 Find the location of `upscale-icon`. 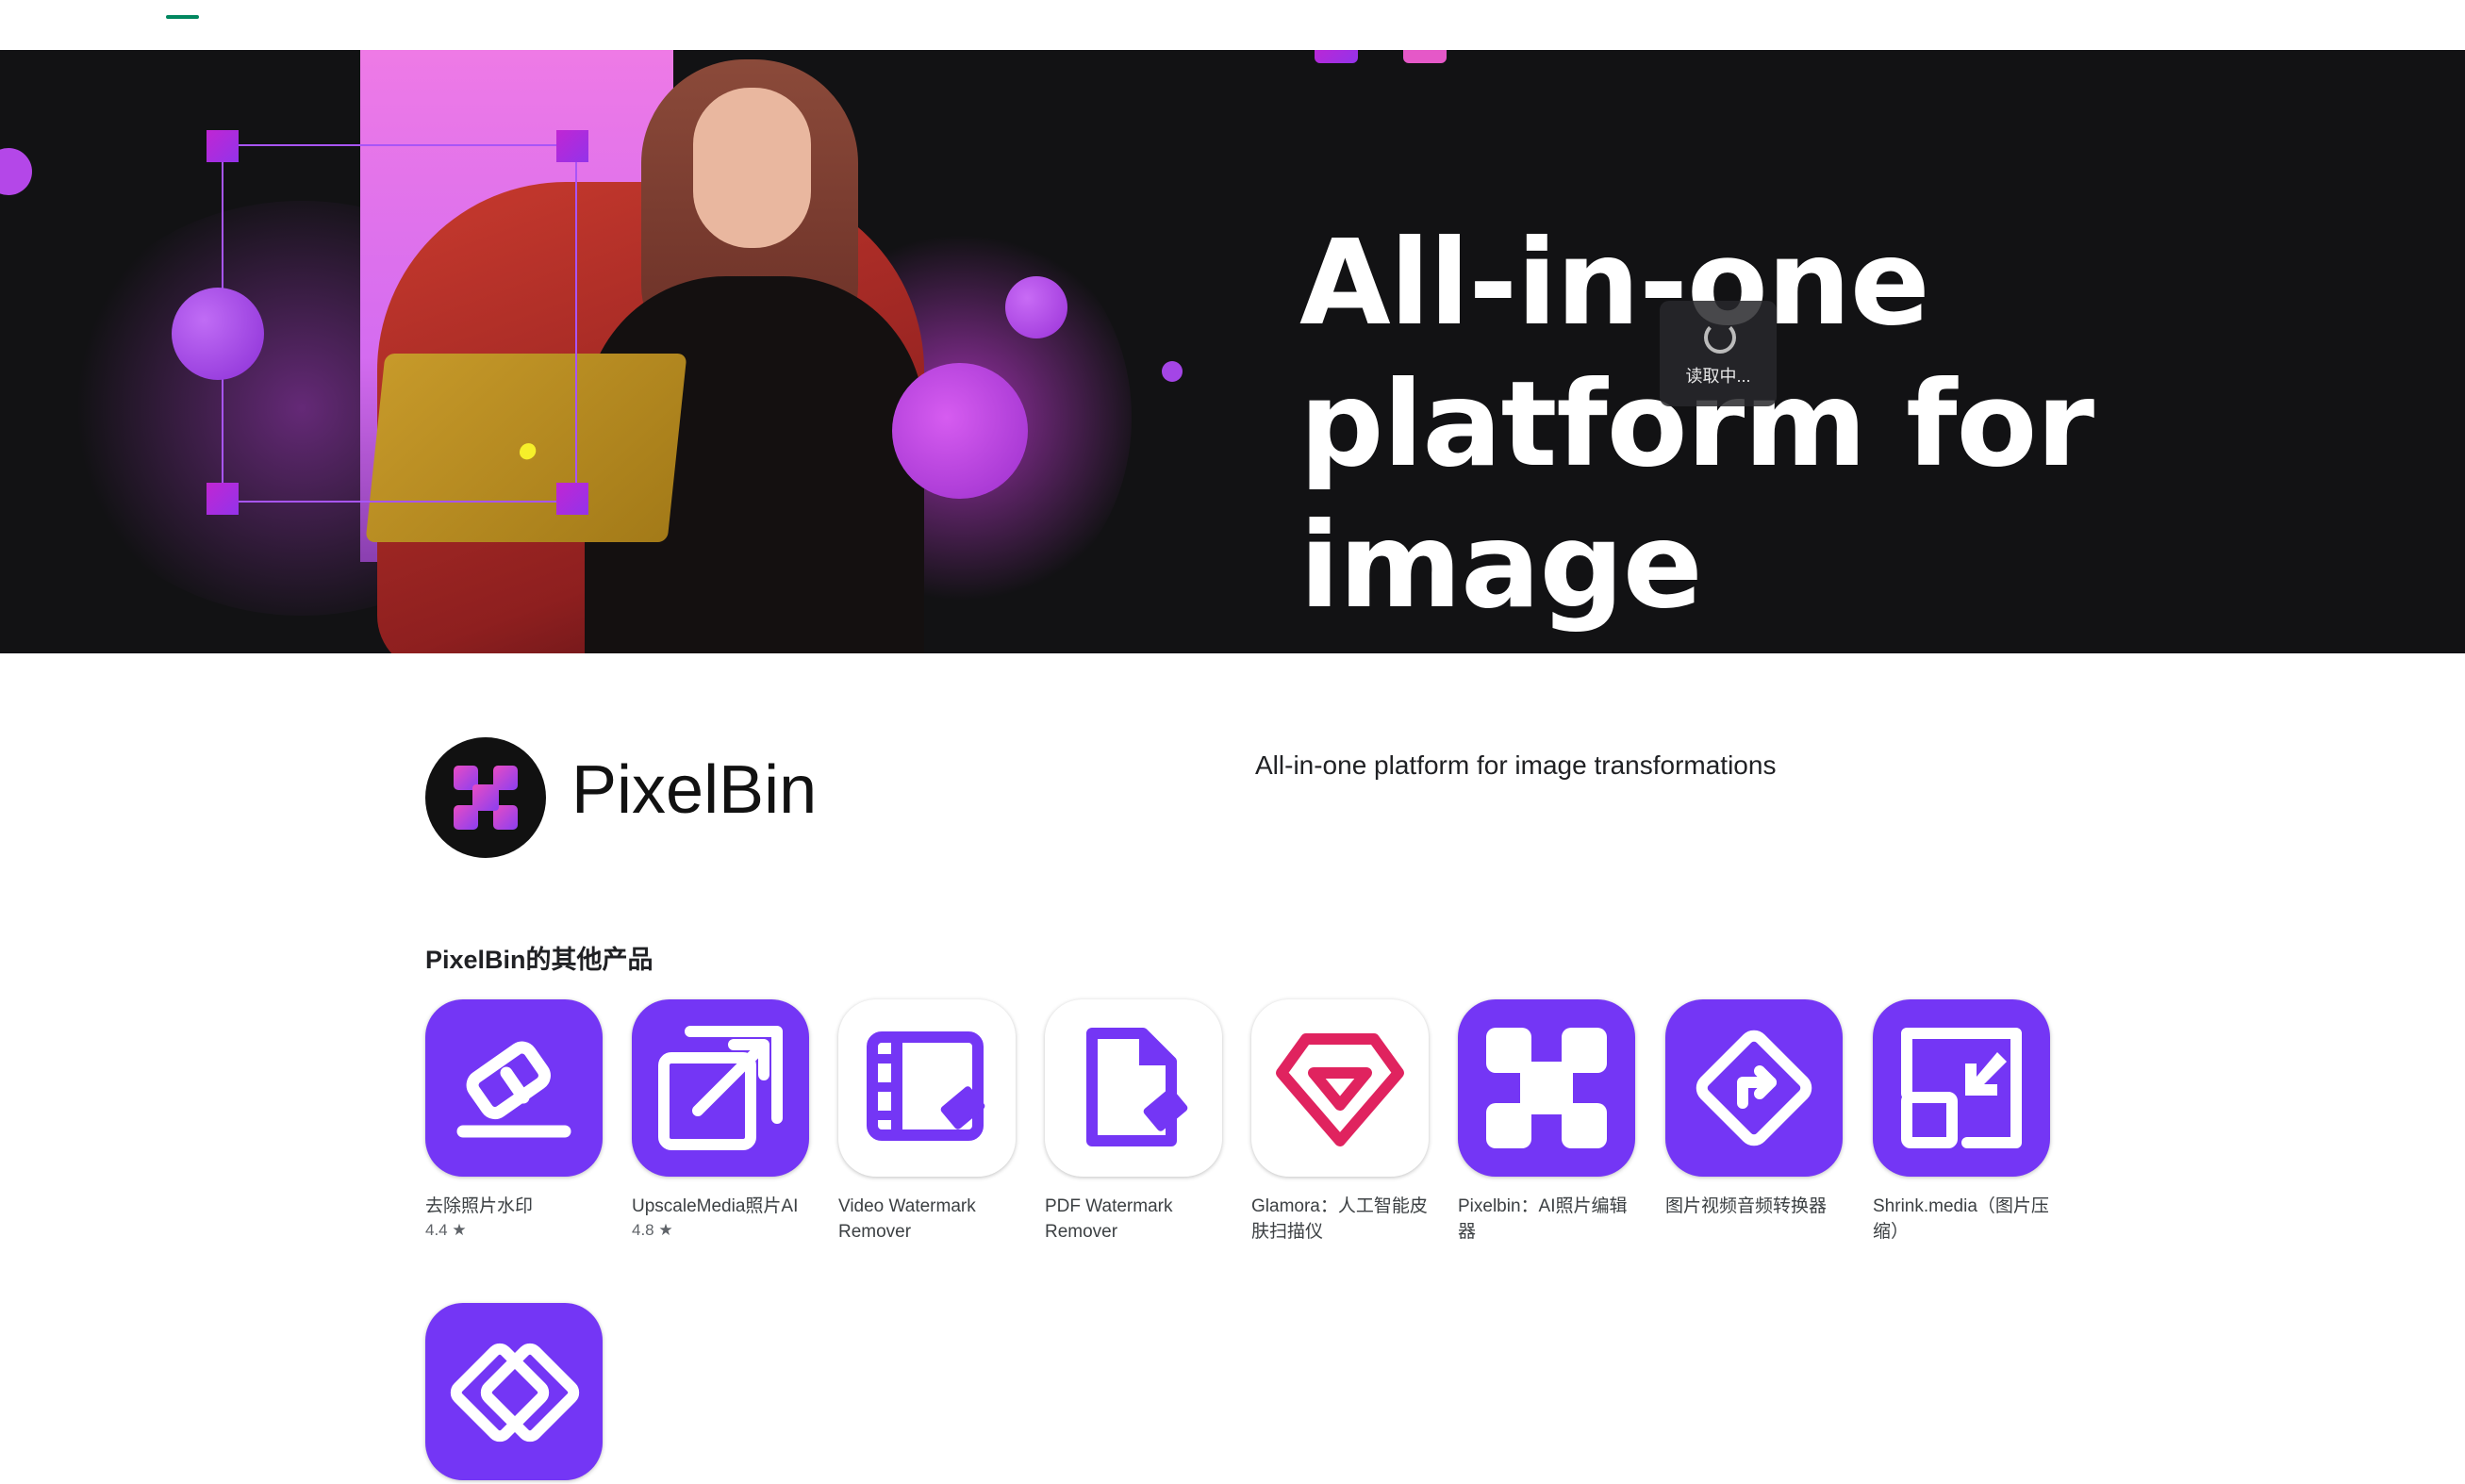

upscale-icon is located at coordinates (721, 1088).